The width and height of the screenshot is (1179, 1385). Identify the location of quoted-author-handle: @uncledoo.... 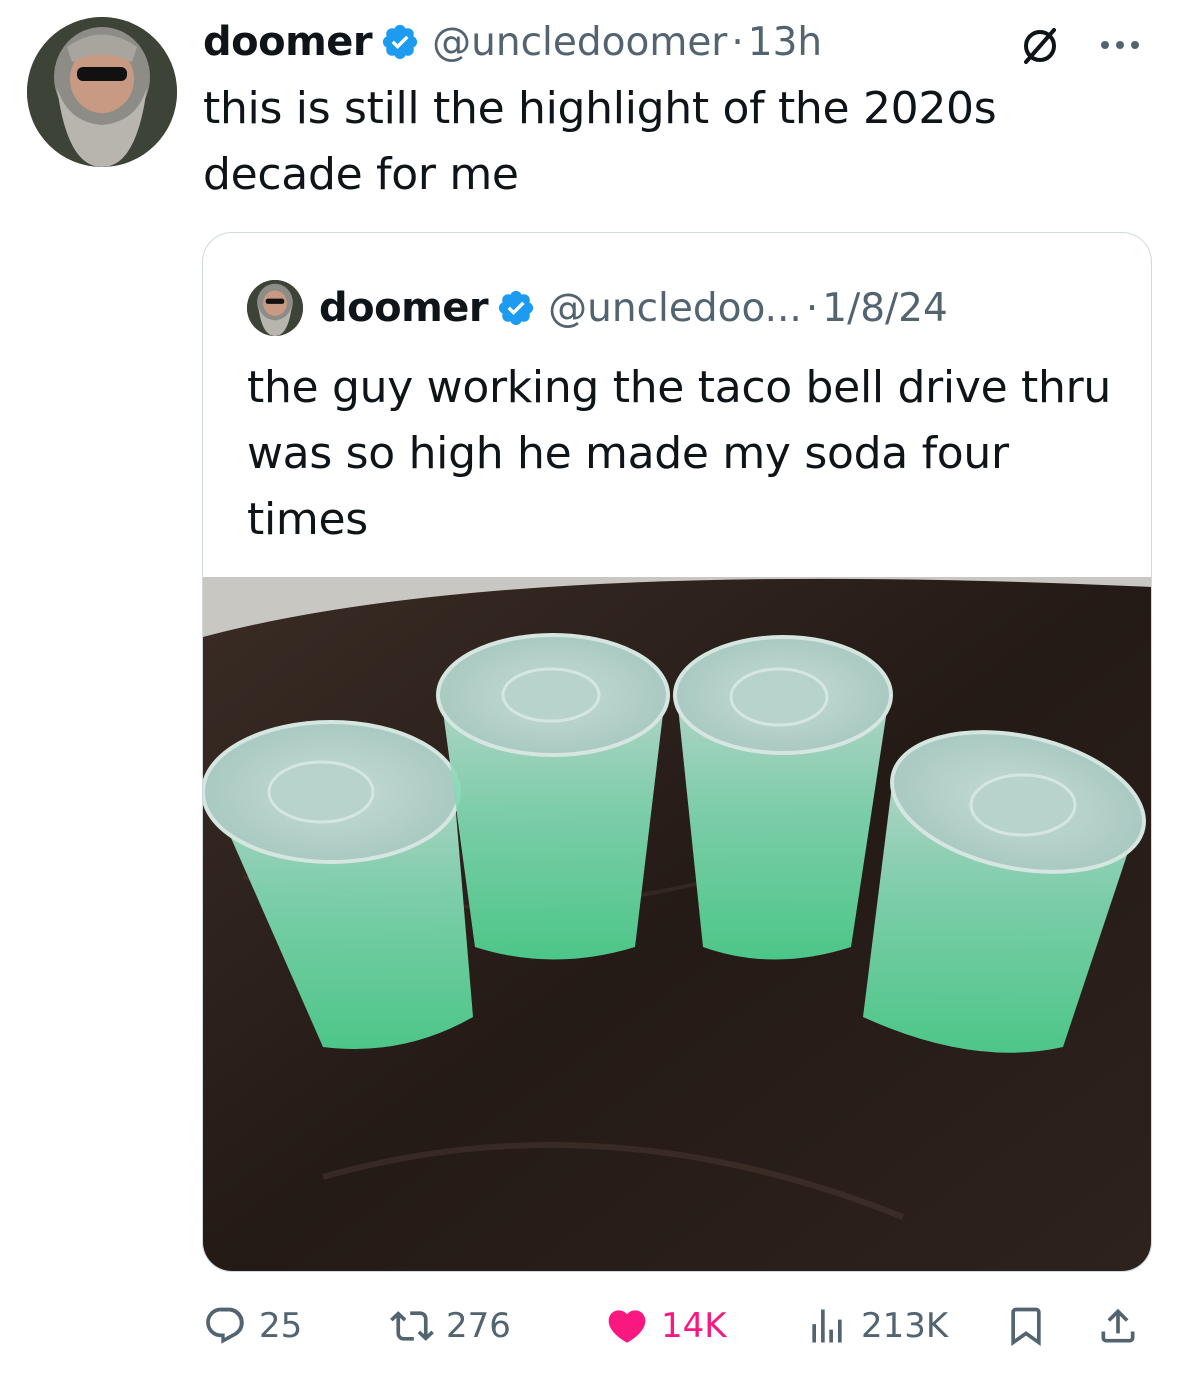
(675, 308).